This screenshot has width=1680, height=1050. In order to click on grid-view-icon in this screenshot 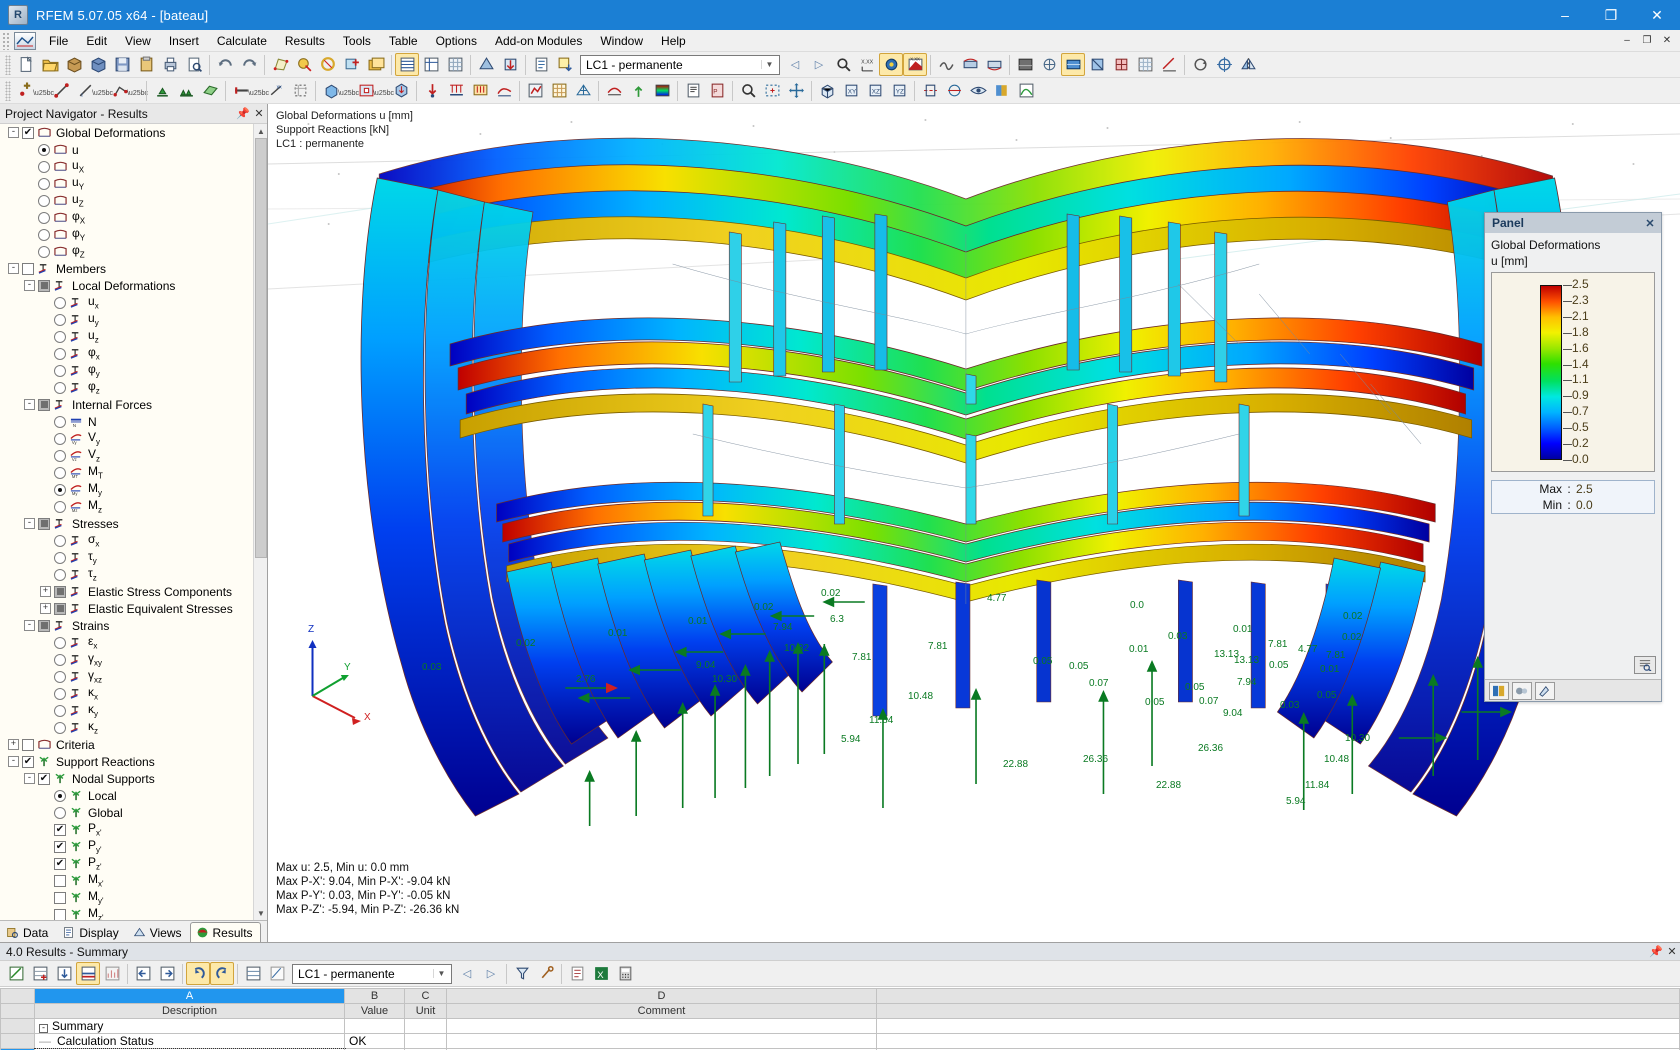, I will do `click(455, 64)`.